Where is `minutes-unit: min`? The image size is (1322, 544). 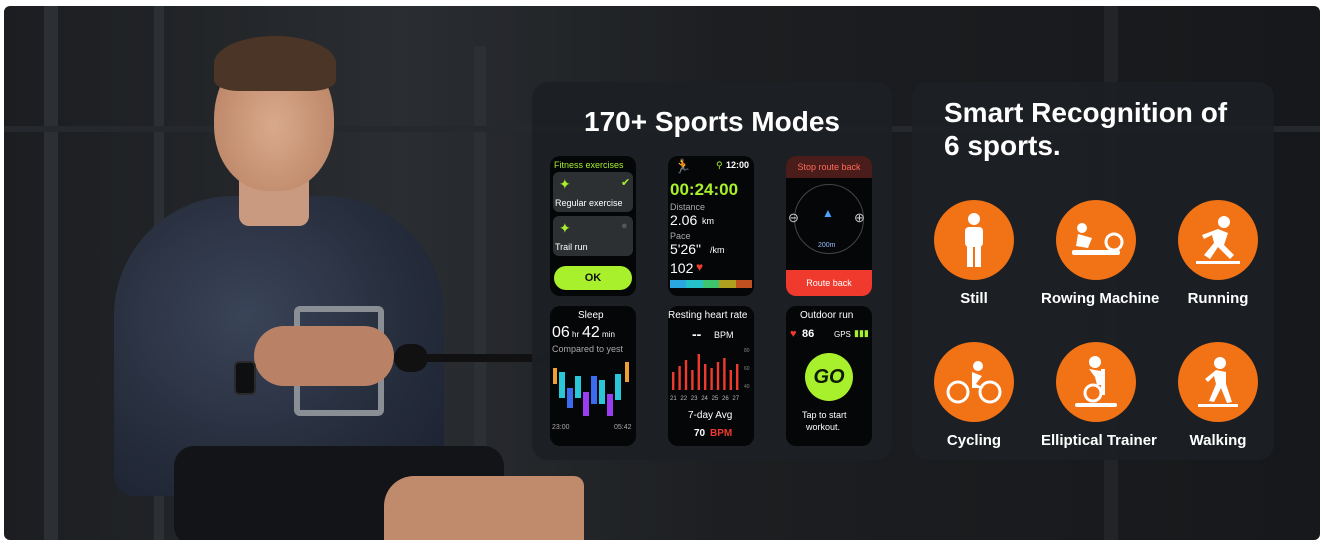
minutes-unit: min is located at coordinates (608, 334).